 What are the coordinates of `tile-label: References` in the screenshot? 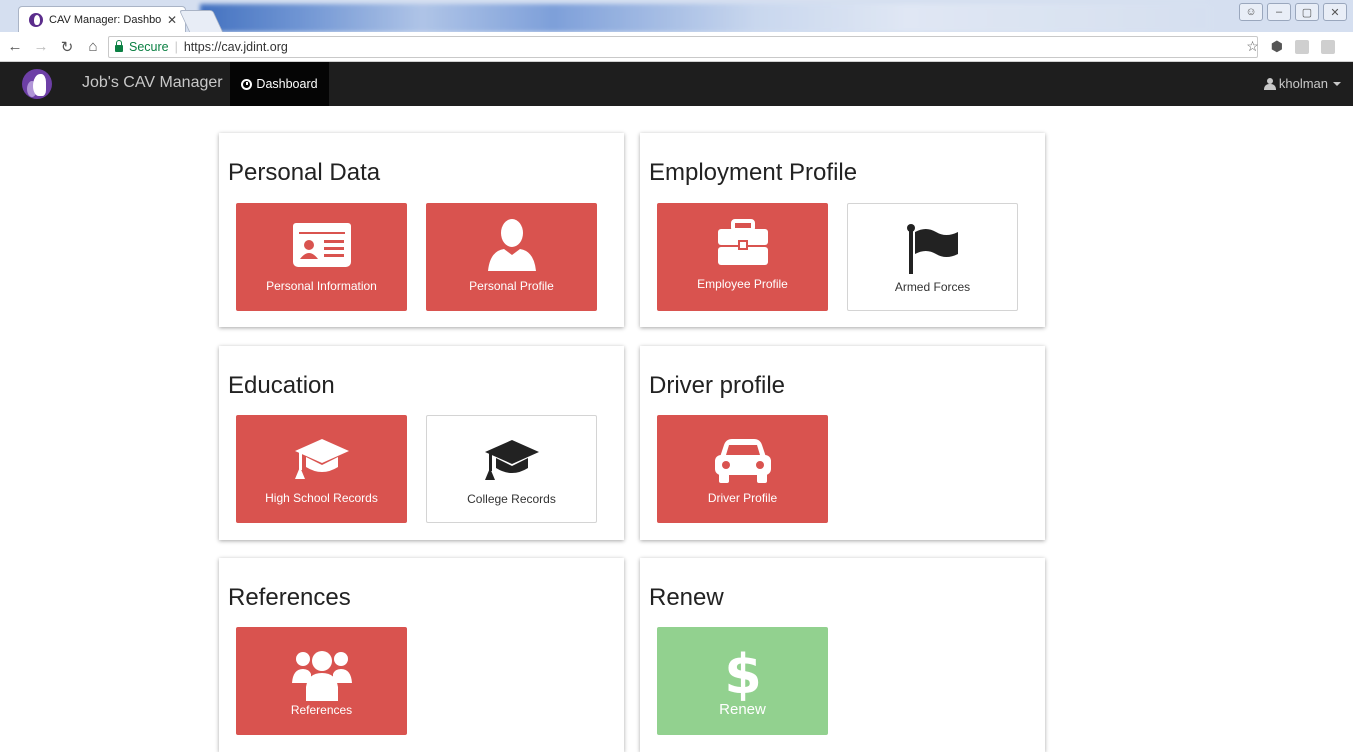 It's located at (321, 710).